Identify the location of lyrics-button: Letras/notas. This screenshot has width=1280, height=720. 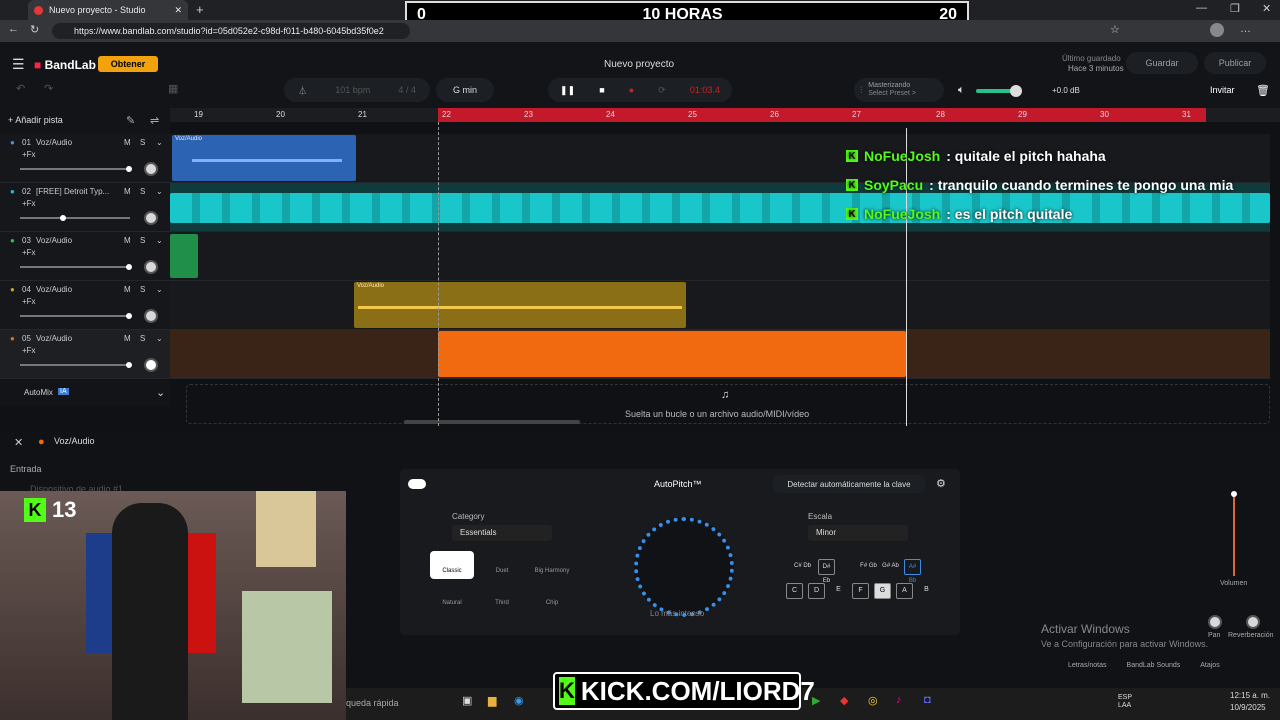
(1087, 665).